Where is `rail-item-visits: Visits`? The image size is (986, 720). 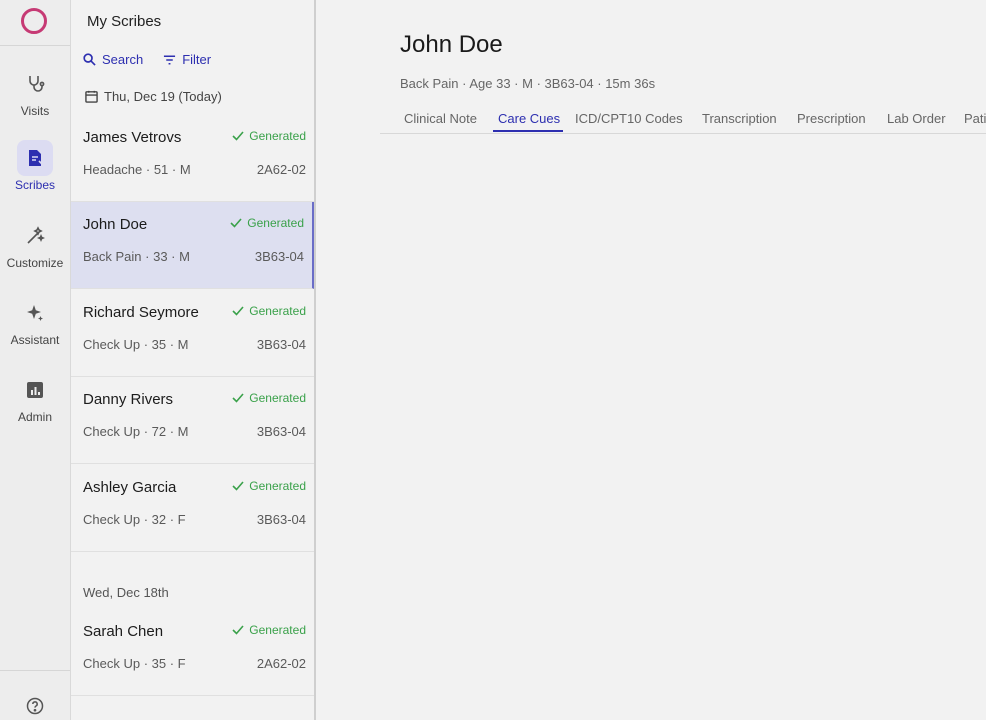
rail-item-visits: Visits is located at coordinates (35, 92).